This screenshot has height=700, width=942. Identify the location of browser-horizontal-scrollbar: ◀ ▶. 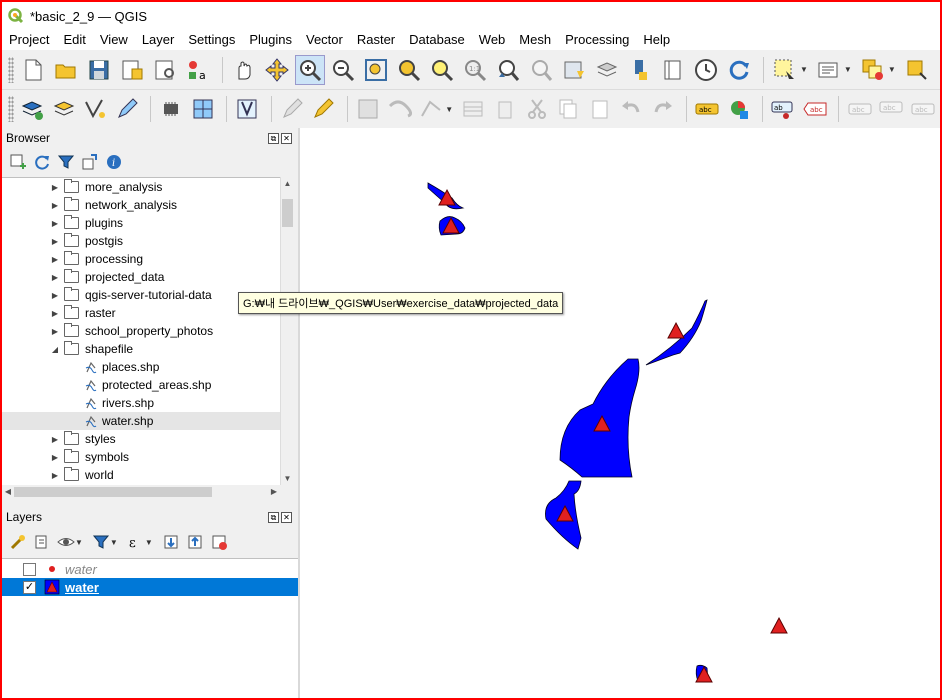
(141, 492).